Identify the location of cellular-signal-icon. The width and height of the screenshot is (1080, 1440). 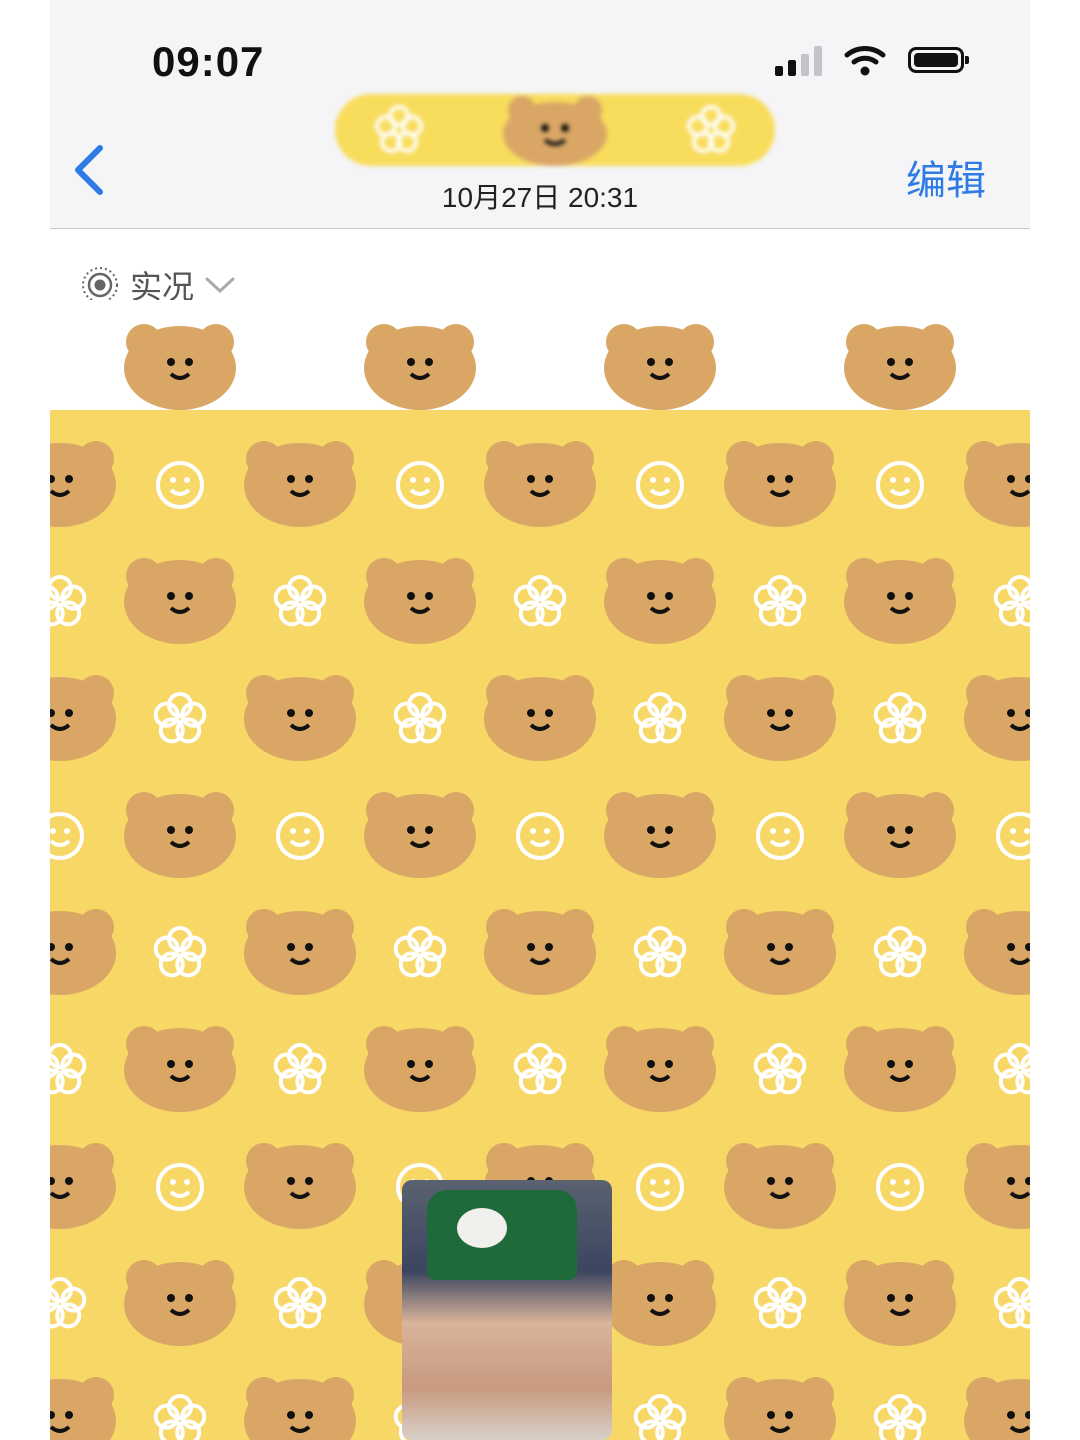
(798, 60).